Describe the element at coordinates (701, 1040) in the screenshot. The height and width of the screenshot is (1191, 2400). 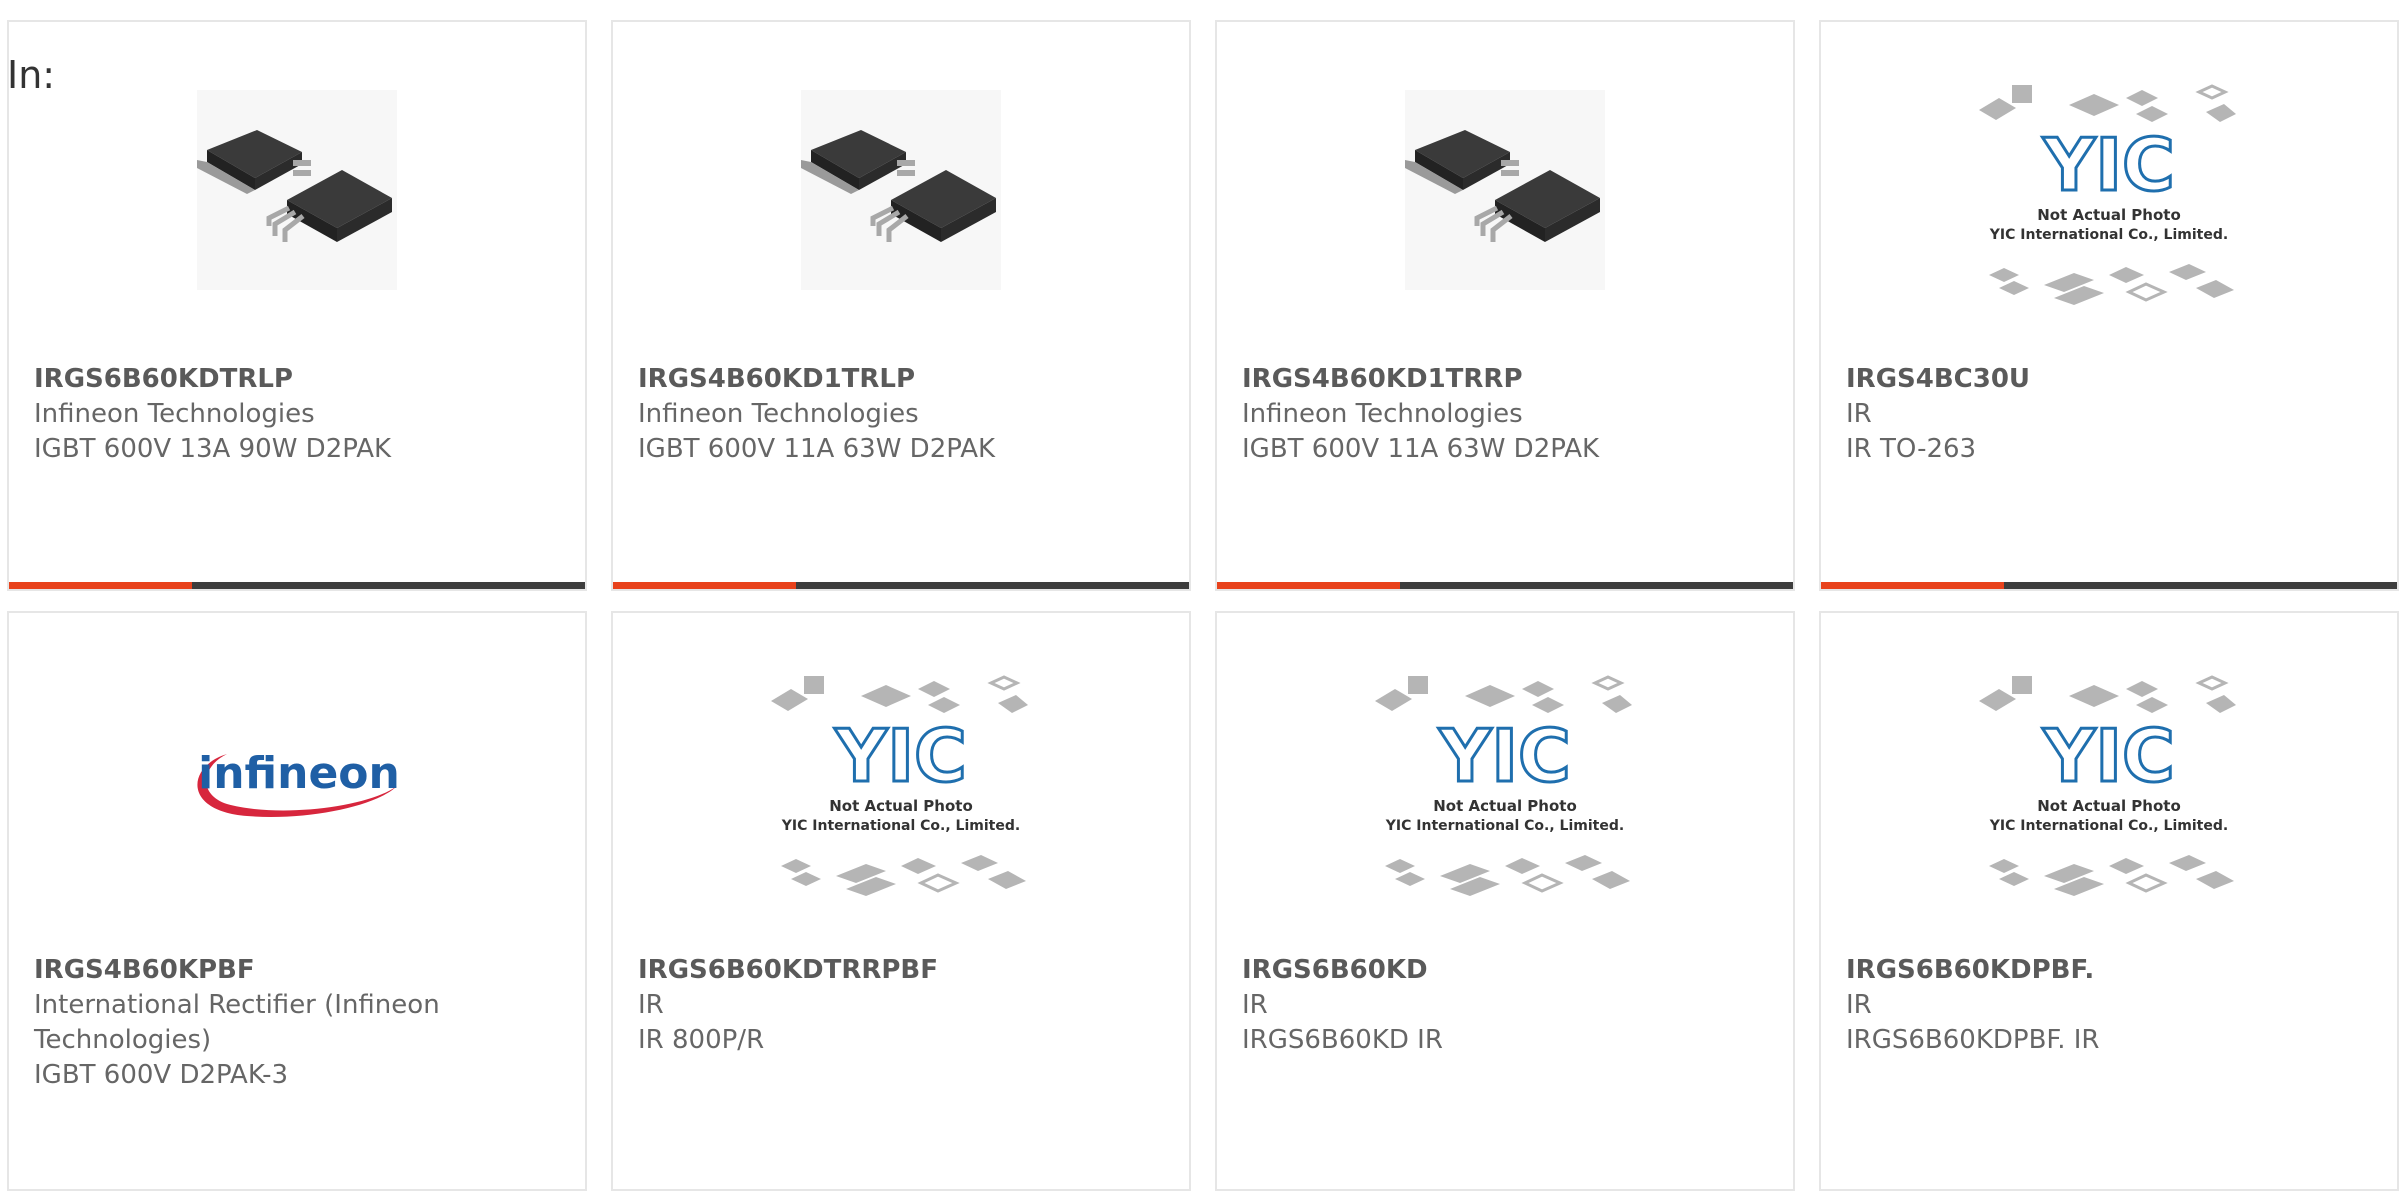
I see `product-description: IR 800P/R` at that location.